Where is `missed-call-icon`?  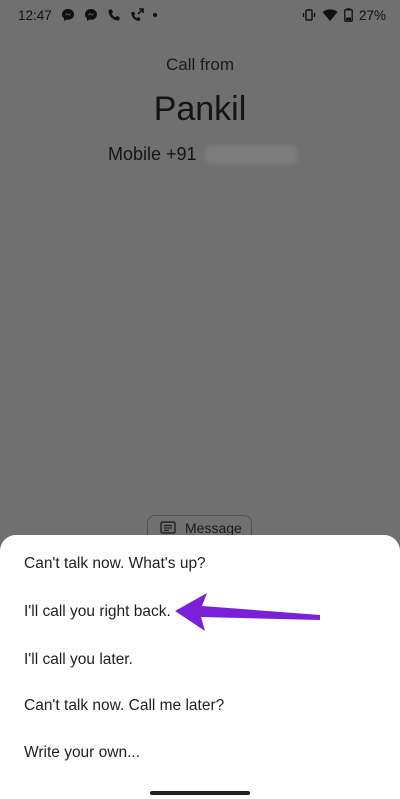
missed-call-icon is located at coordinates (137, 14).